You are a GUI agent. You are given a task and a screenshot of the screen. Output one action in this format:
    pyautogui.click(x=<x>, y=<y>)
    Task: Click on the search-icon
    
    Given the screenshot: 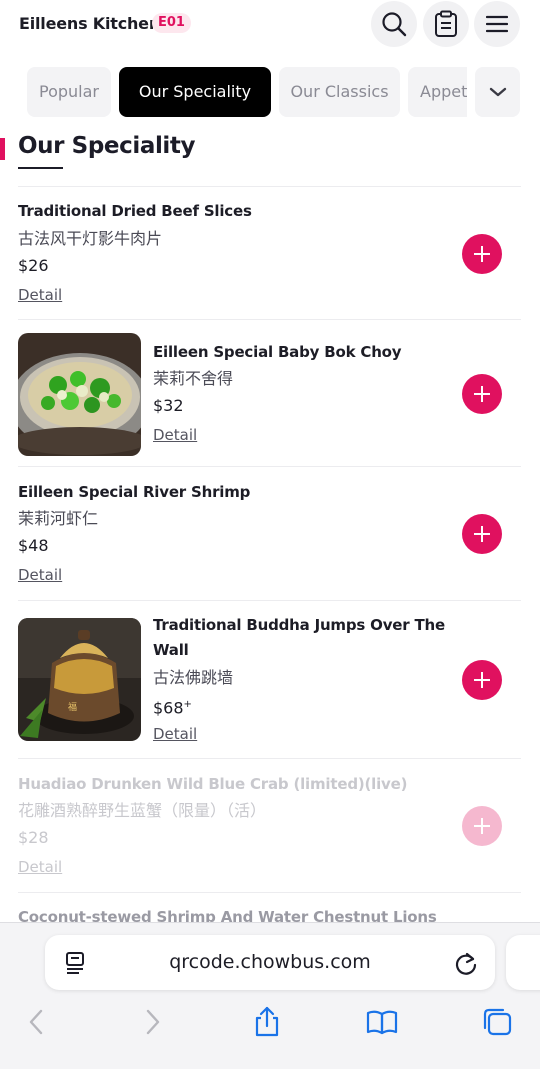 What is the action you would take?
    pyautogui.click(x=394, y=24)
    